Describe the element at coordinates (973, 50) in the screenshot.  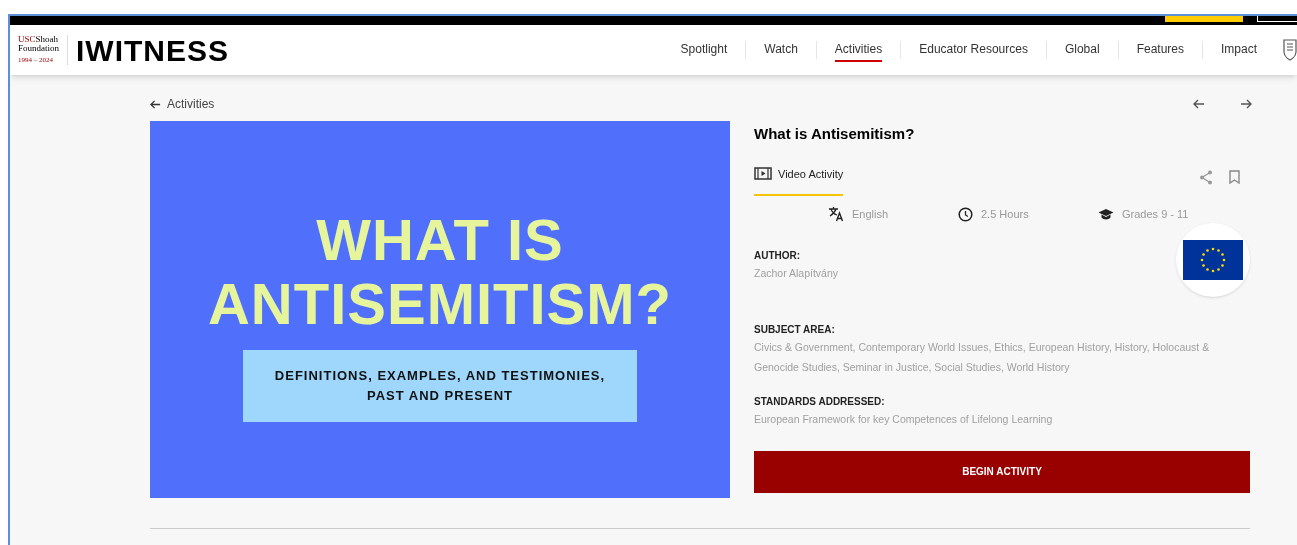
I see `nav-link: Educator Resources` at that location.